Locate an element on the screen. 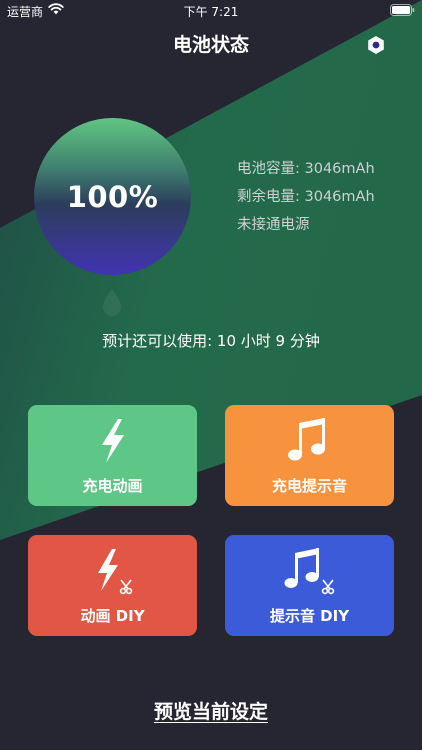 Image resolution: width=422 pixels, height=750 pixels. battery-percentage: 100% is located at coordinates (112, 196).